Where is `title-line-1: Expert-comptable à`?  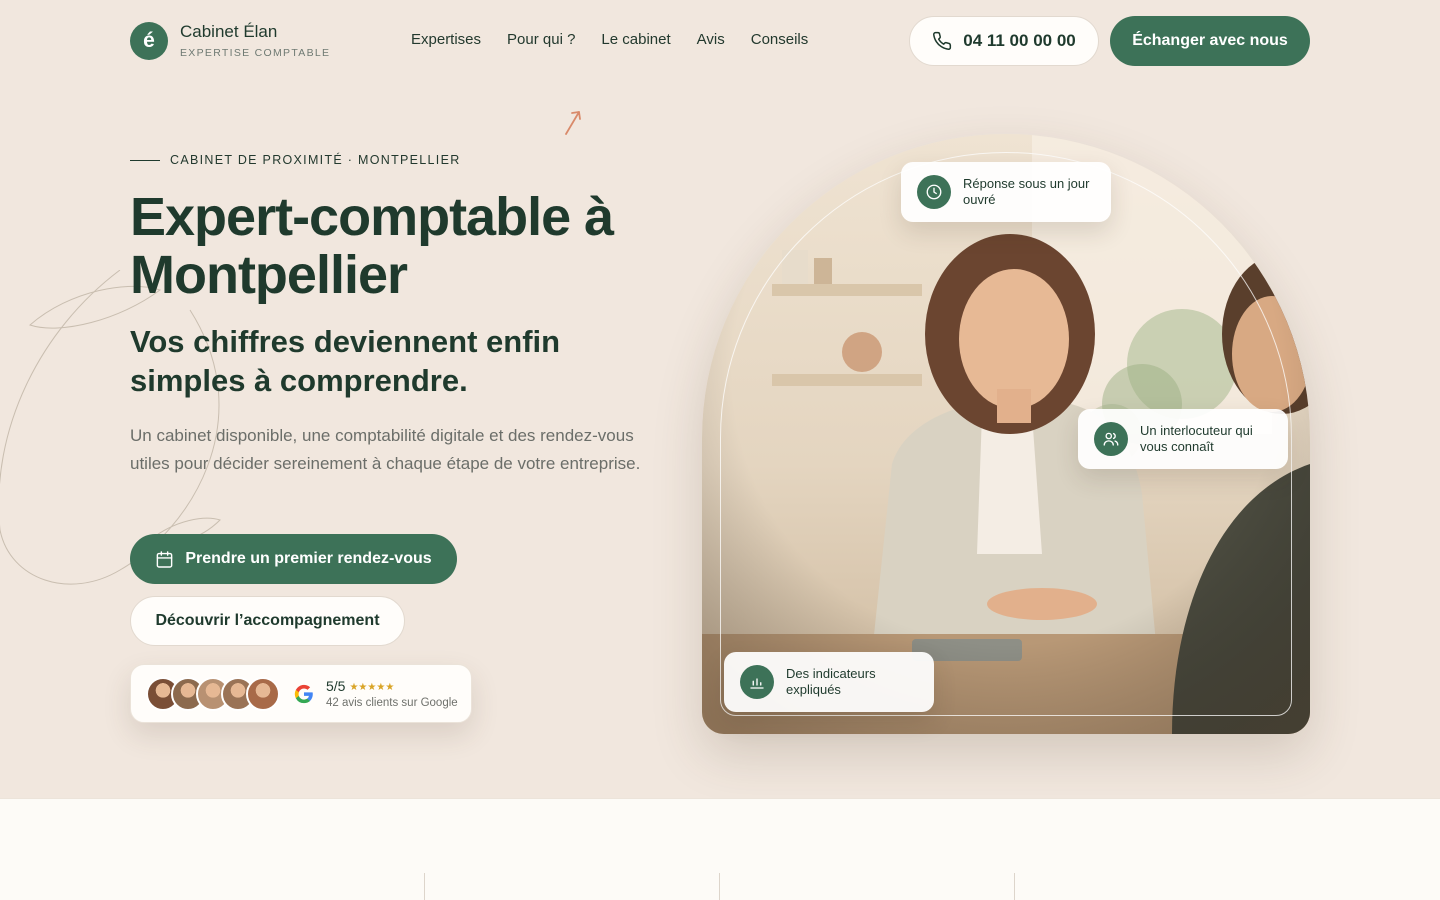
title-line-1: Expert-comptable à is located at coordinates (372, 217).